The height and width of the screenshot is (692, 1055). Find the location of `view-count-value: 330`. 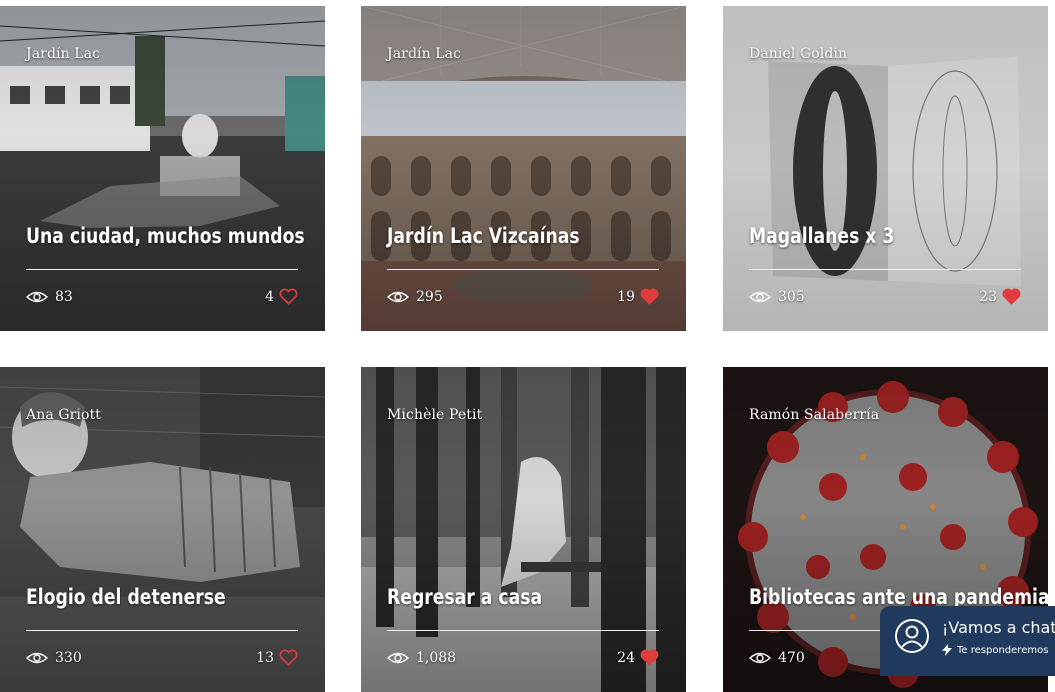

view-count-value: 330 is located at coordinates (68, 658).